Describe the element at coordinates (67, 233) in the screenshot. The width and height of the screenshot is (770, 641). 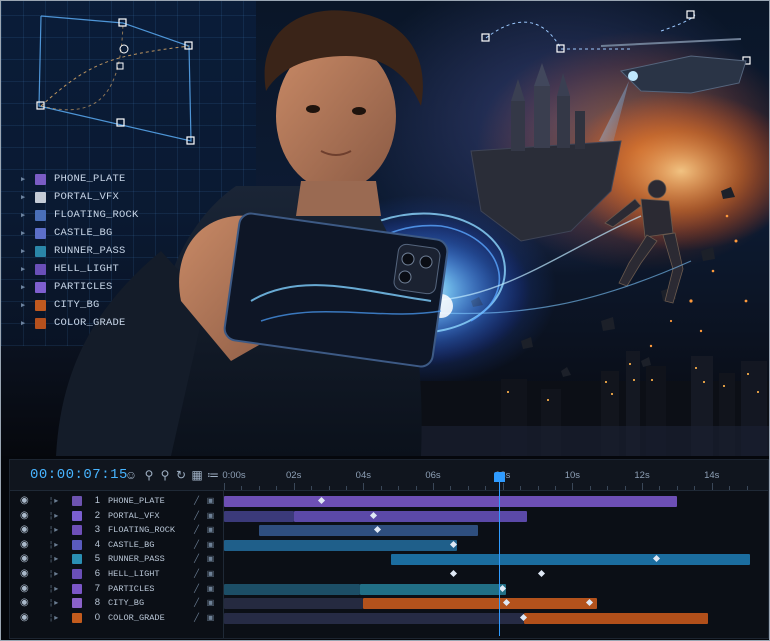
I see `overlay-layer-item: ▶ CASTLE_BG` at that location.